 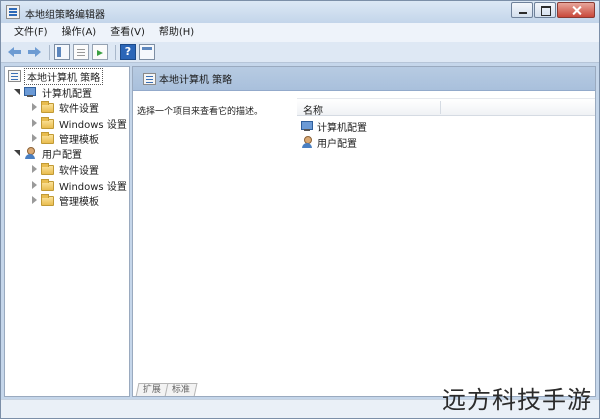 What do you see at coordinates (65, 15) in the screenshot?
I see `window-title: 本地组策略编辑器` at bounding box center [65, 15].